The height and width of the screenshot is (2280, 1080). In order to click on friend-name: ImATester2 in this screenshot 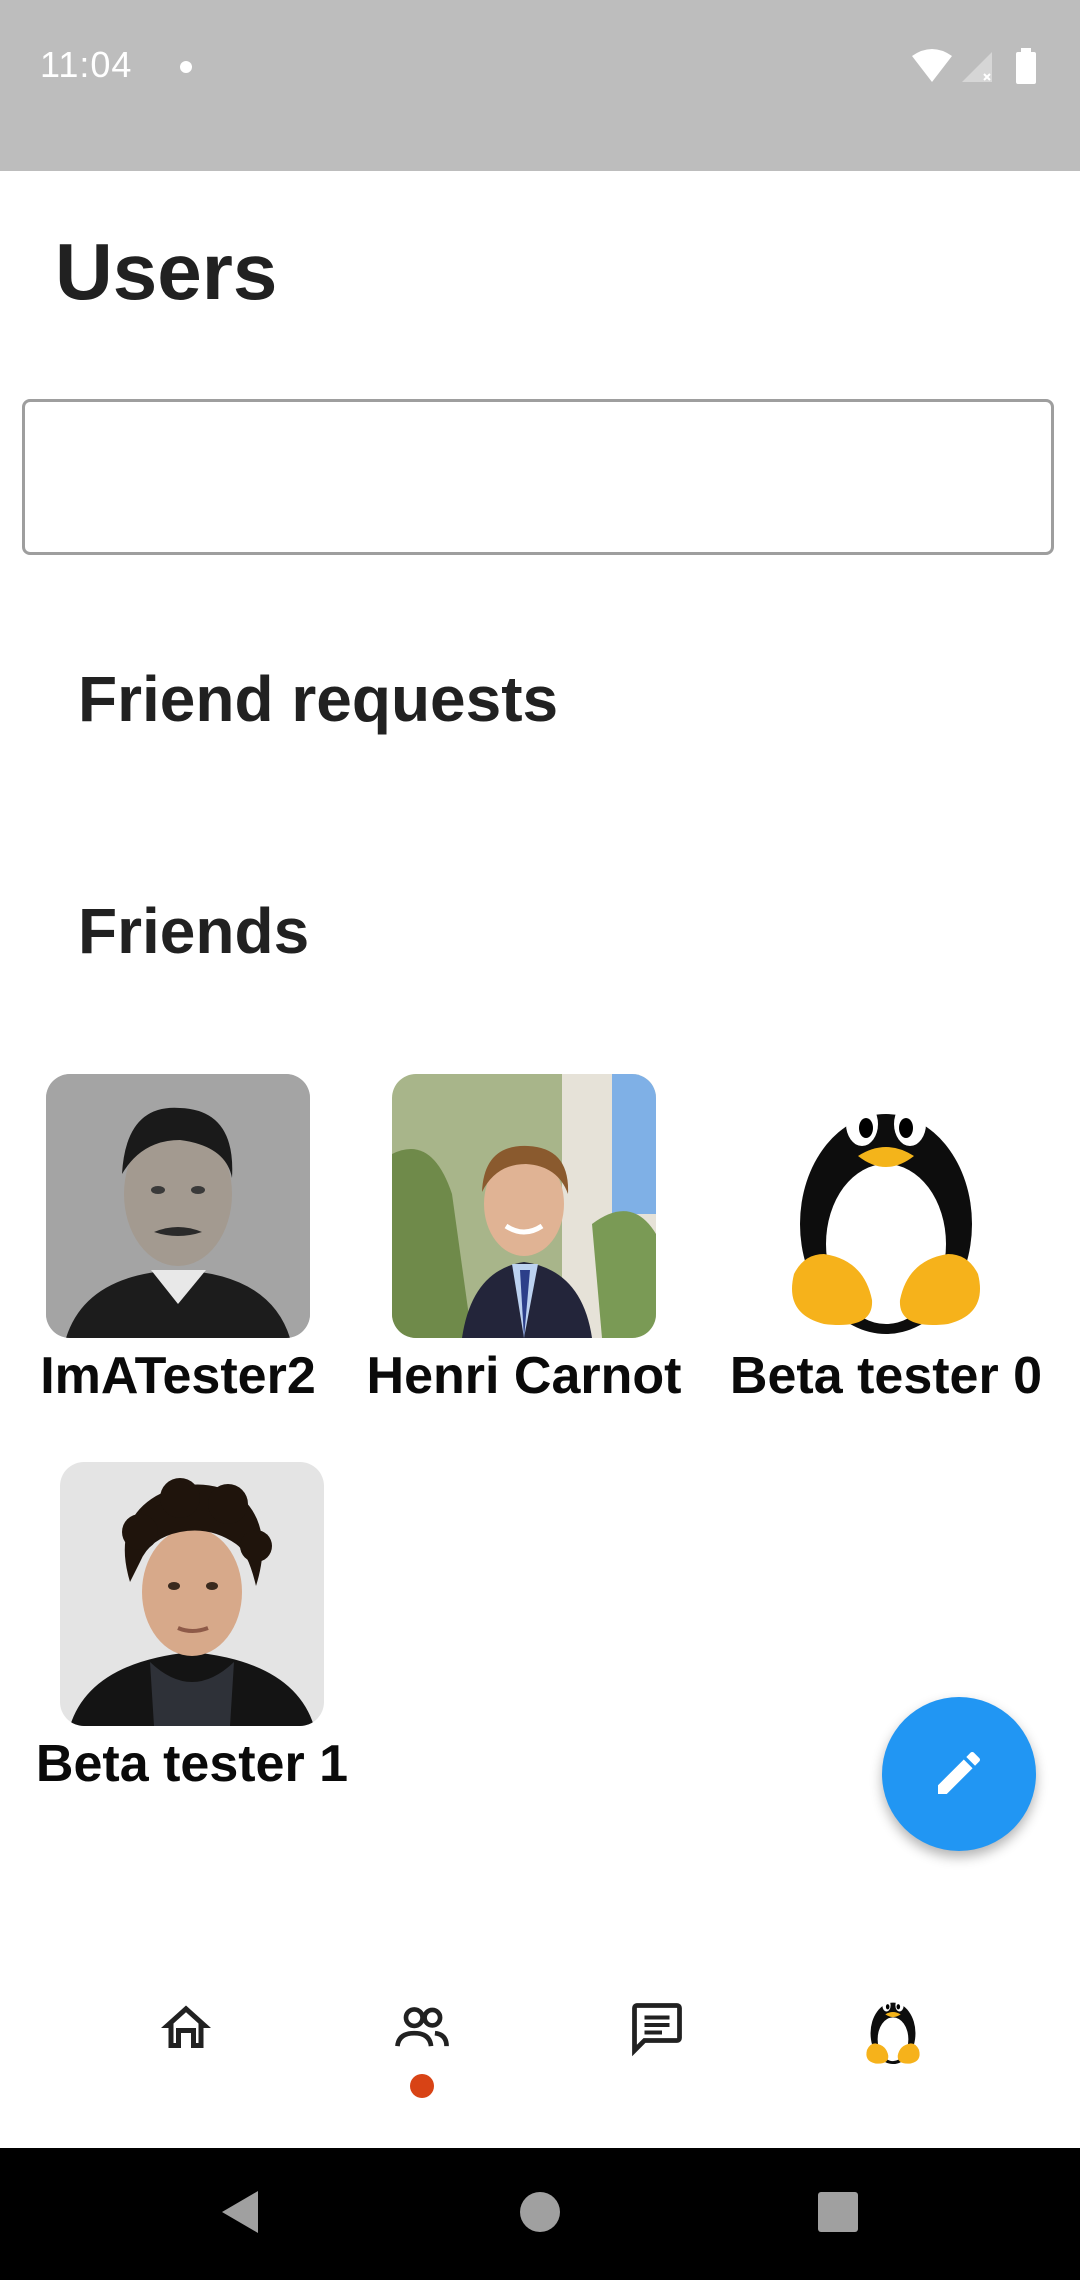, I will do `click(178, 1376)`.